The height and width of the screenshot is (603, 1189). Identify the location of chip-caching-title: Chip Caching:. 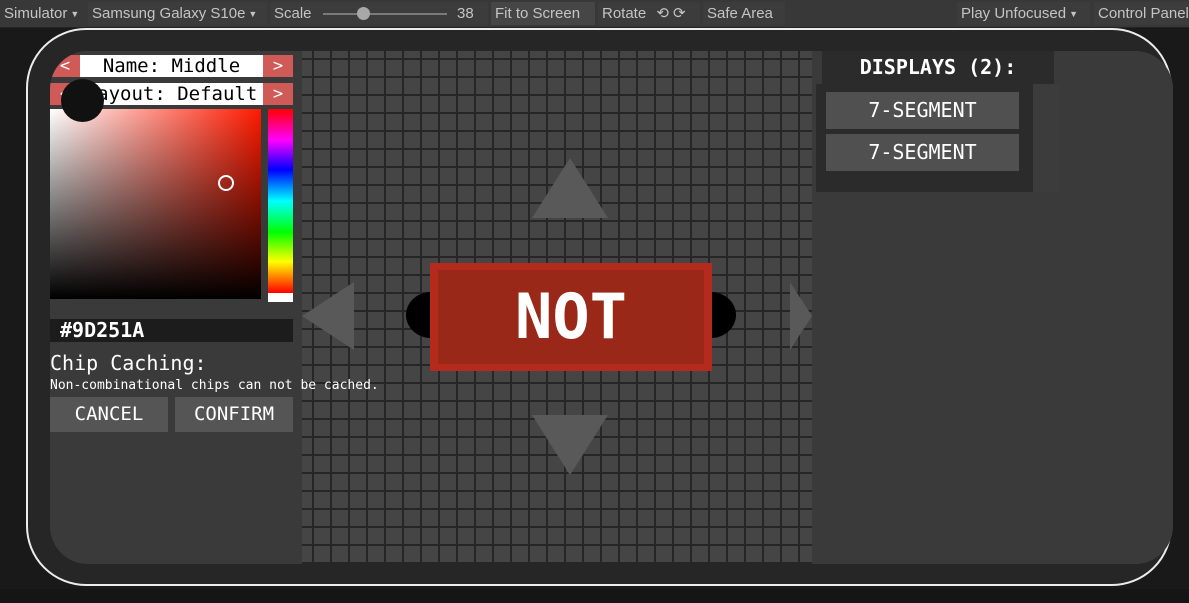
(128, 363).